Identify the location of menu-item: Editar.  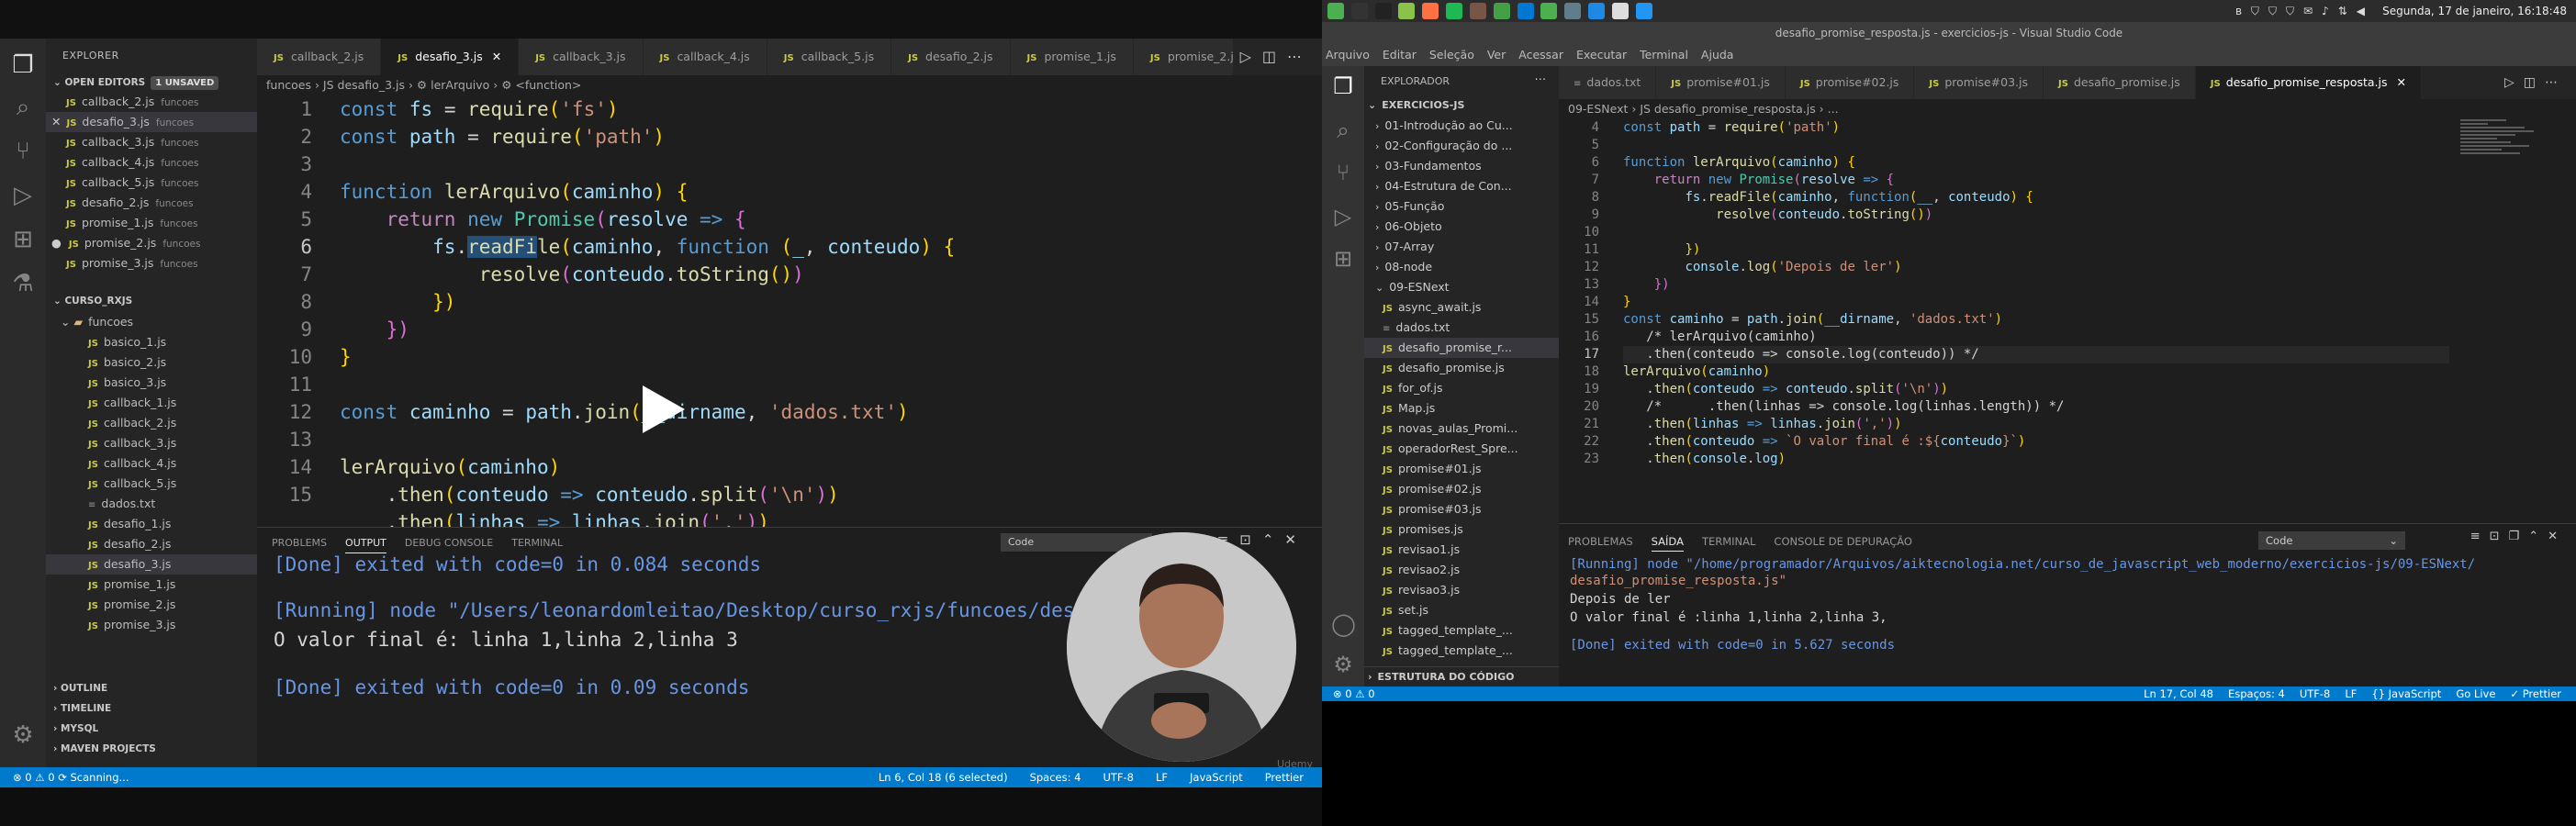
(1400, 54).